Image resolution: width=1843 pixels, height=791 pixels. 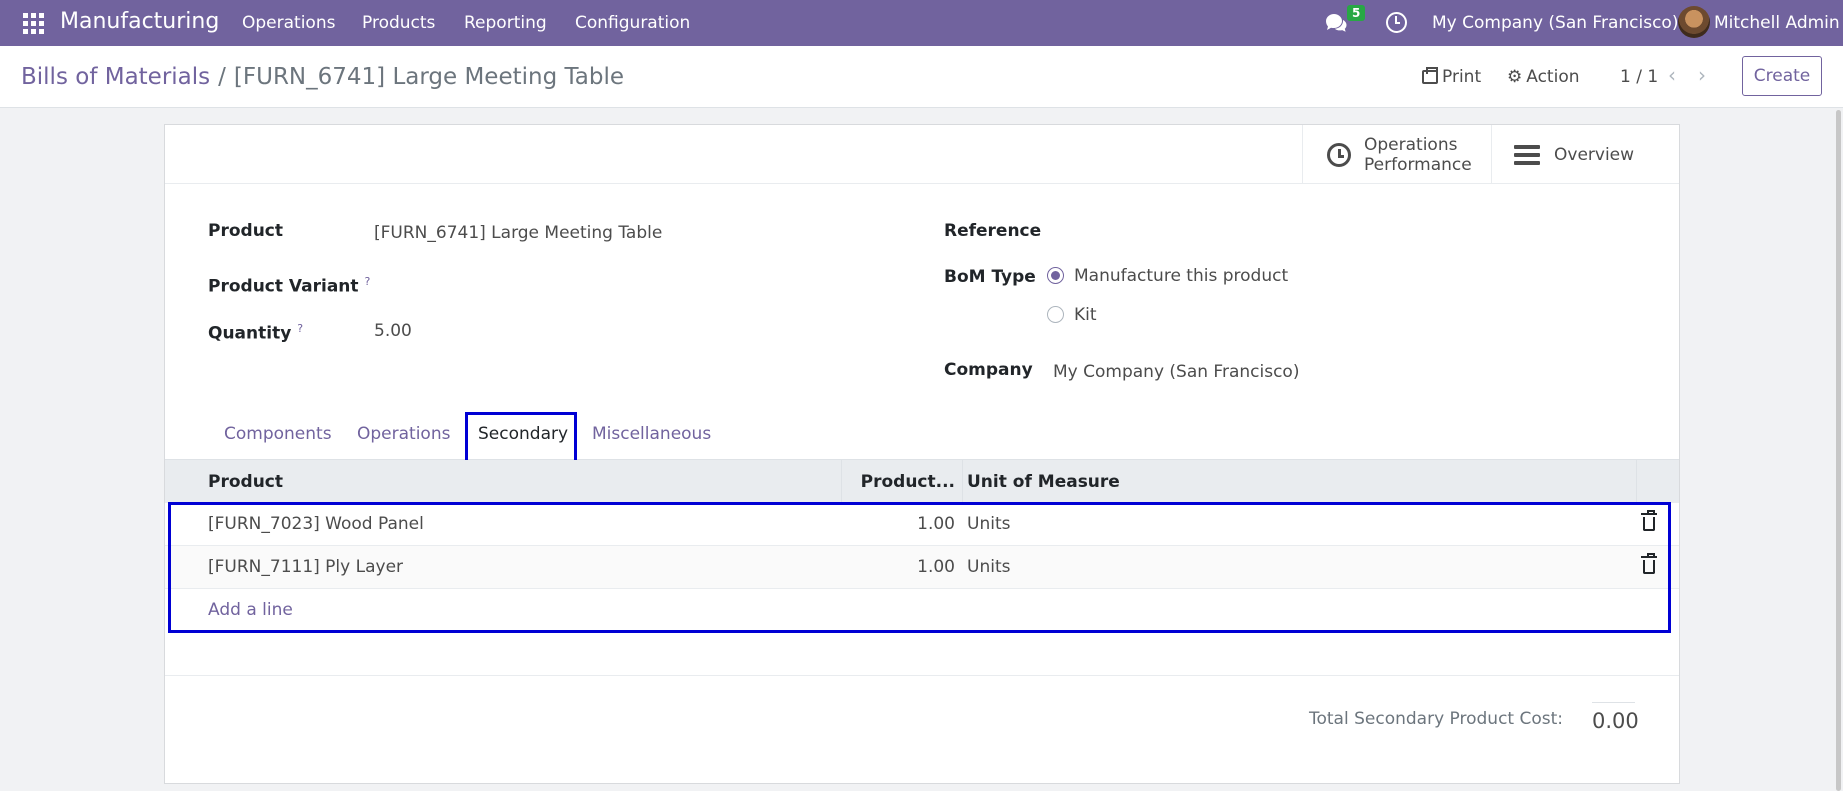 What do you see at coordinates (1055, 314) in the screenshot?
I see `bom-type-kit-radio` at bounding box center [1055, 314].